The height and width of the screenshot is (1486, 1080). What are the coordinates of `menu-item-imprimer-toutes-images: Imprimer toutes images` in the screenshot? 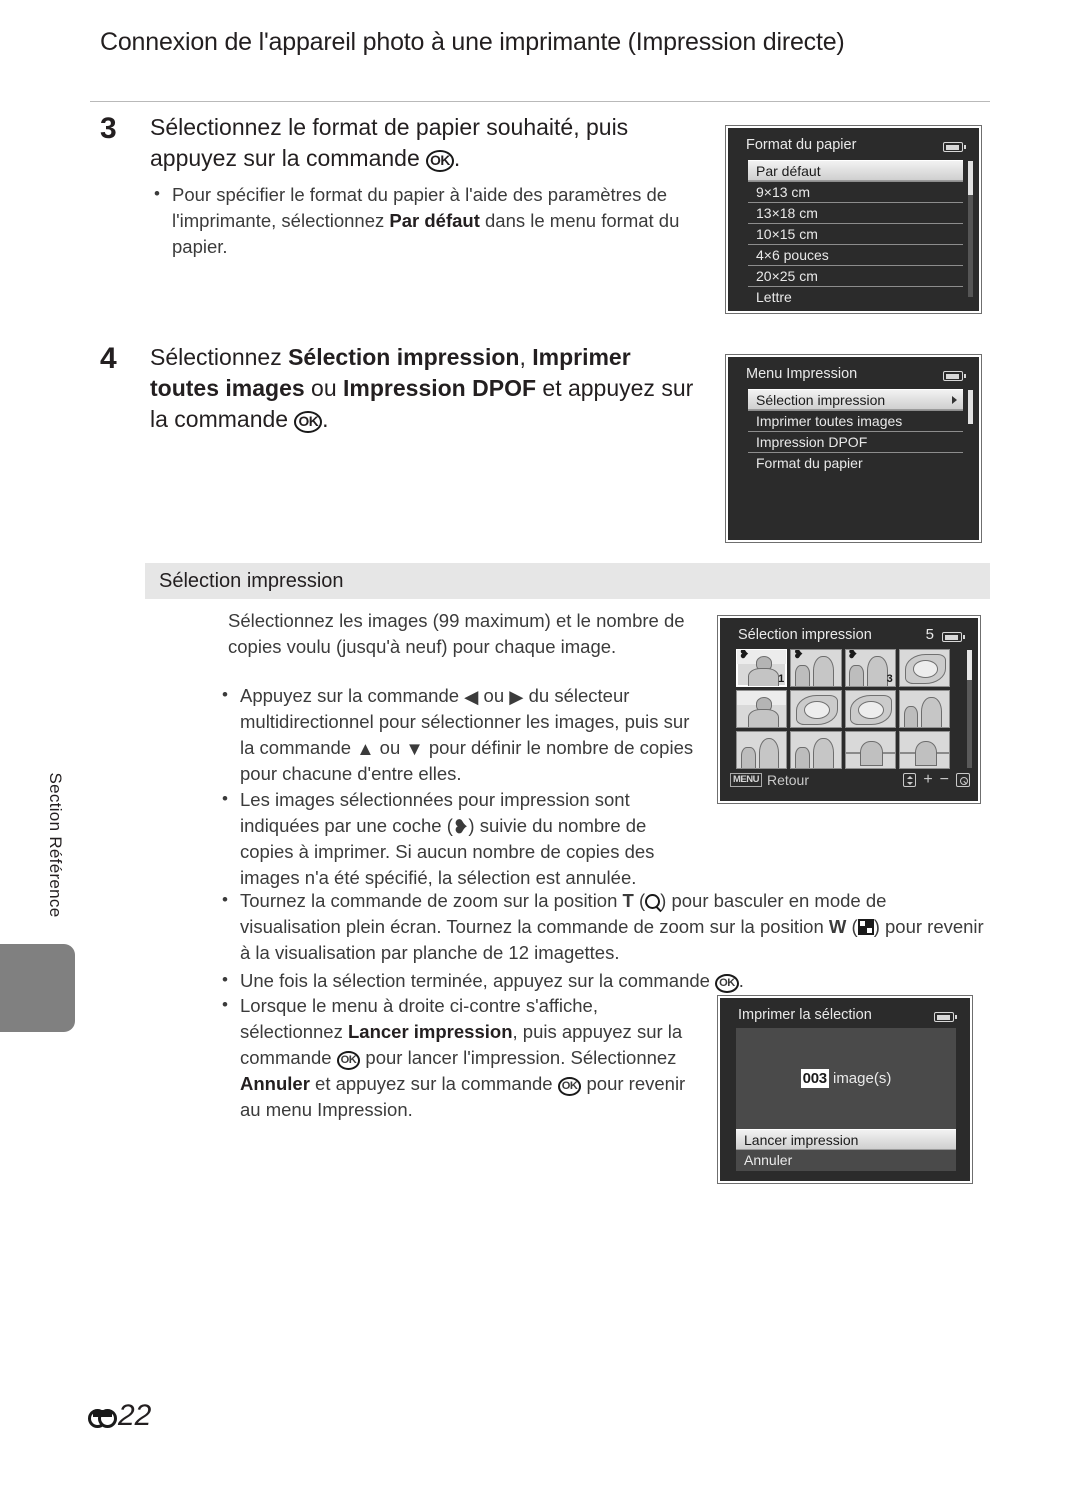 It's located at (855, 420).